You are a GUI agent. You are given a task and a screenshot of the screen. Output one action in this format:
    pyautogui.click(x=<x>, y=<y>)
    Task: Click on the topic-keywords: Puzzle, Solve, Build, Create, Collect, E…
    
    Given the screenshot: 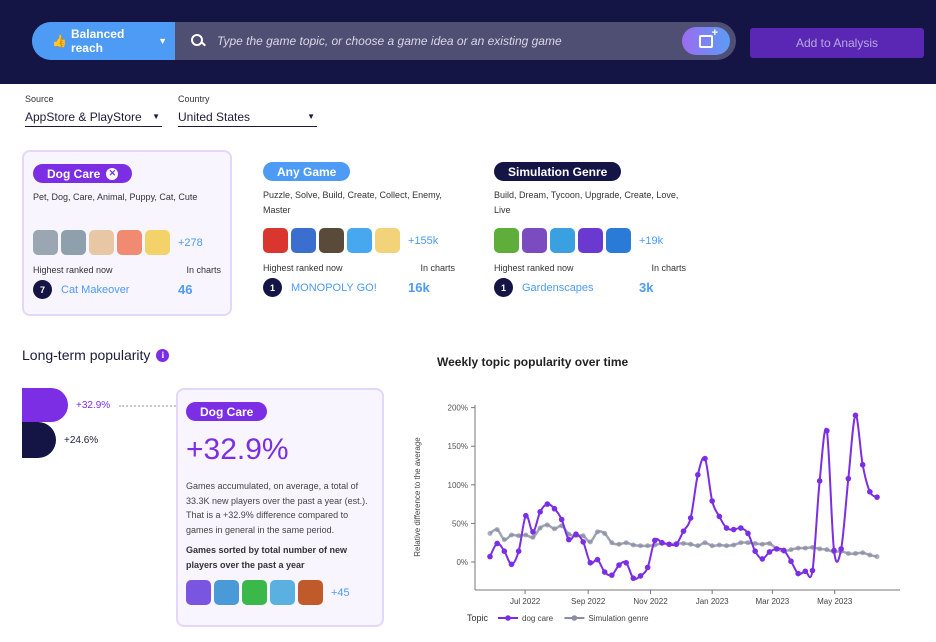 What is the action you would take?
    pyautogui.click(x=352, y=202)
    